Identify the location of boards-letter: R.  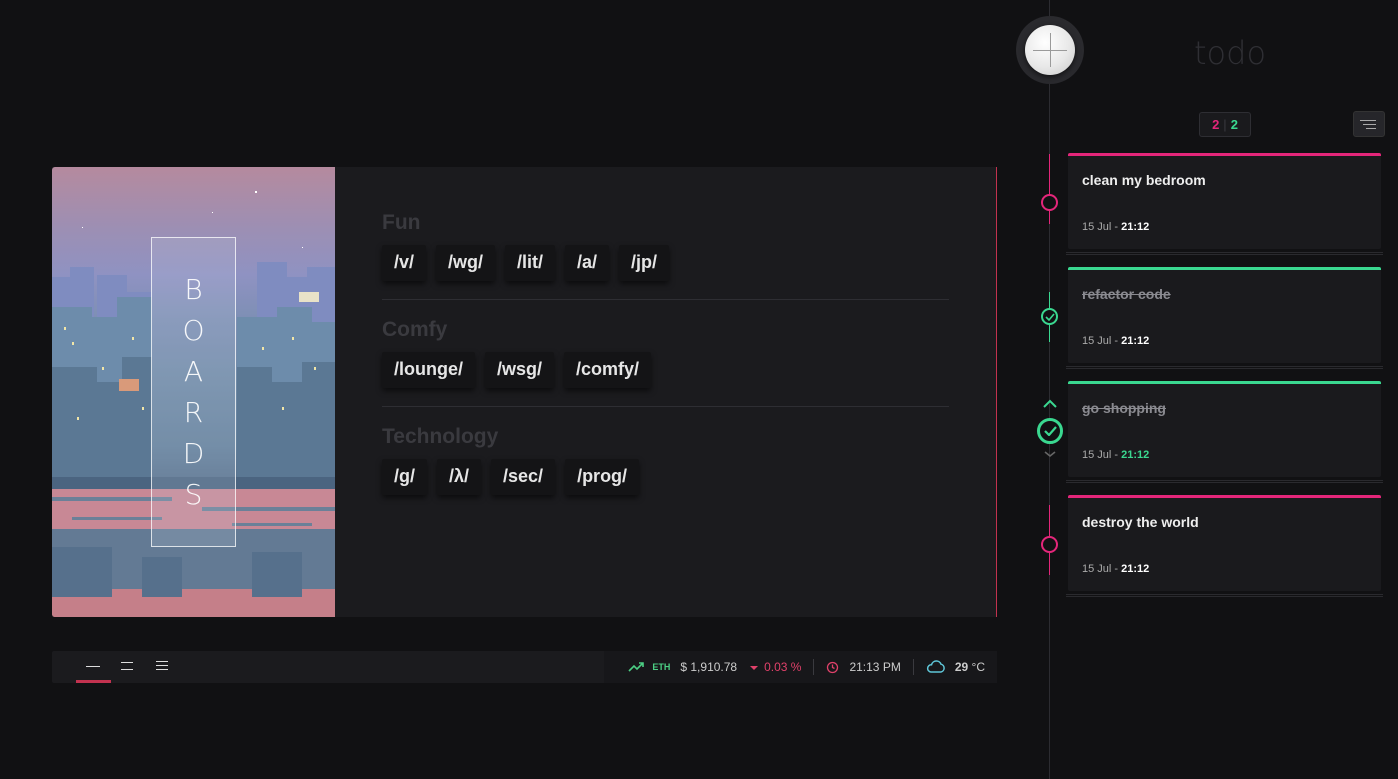
(193, 412).